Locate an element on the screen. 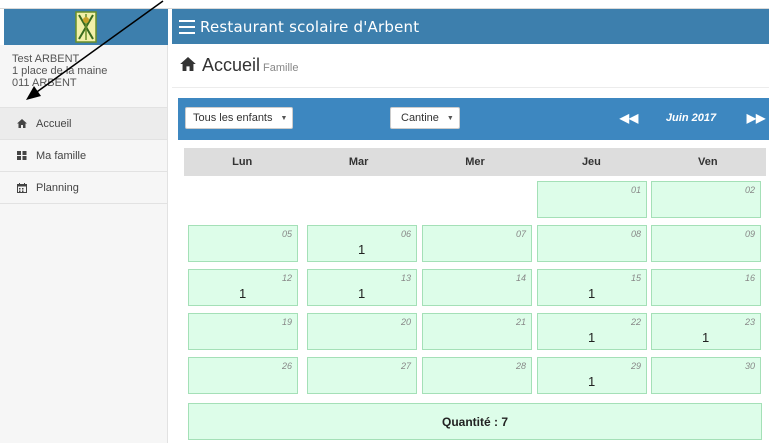 This screenshot has height=443, width=769. calendar-day-cell: 23 1 is located at coordinates (706, 331).